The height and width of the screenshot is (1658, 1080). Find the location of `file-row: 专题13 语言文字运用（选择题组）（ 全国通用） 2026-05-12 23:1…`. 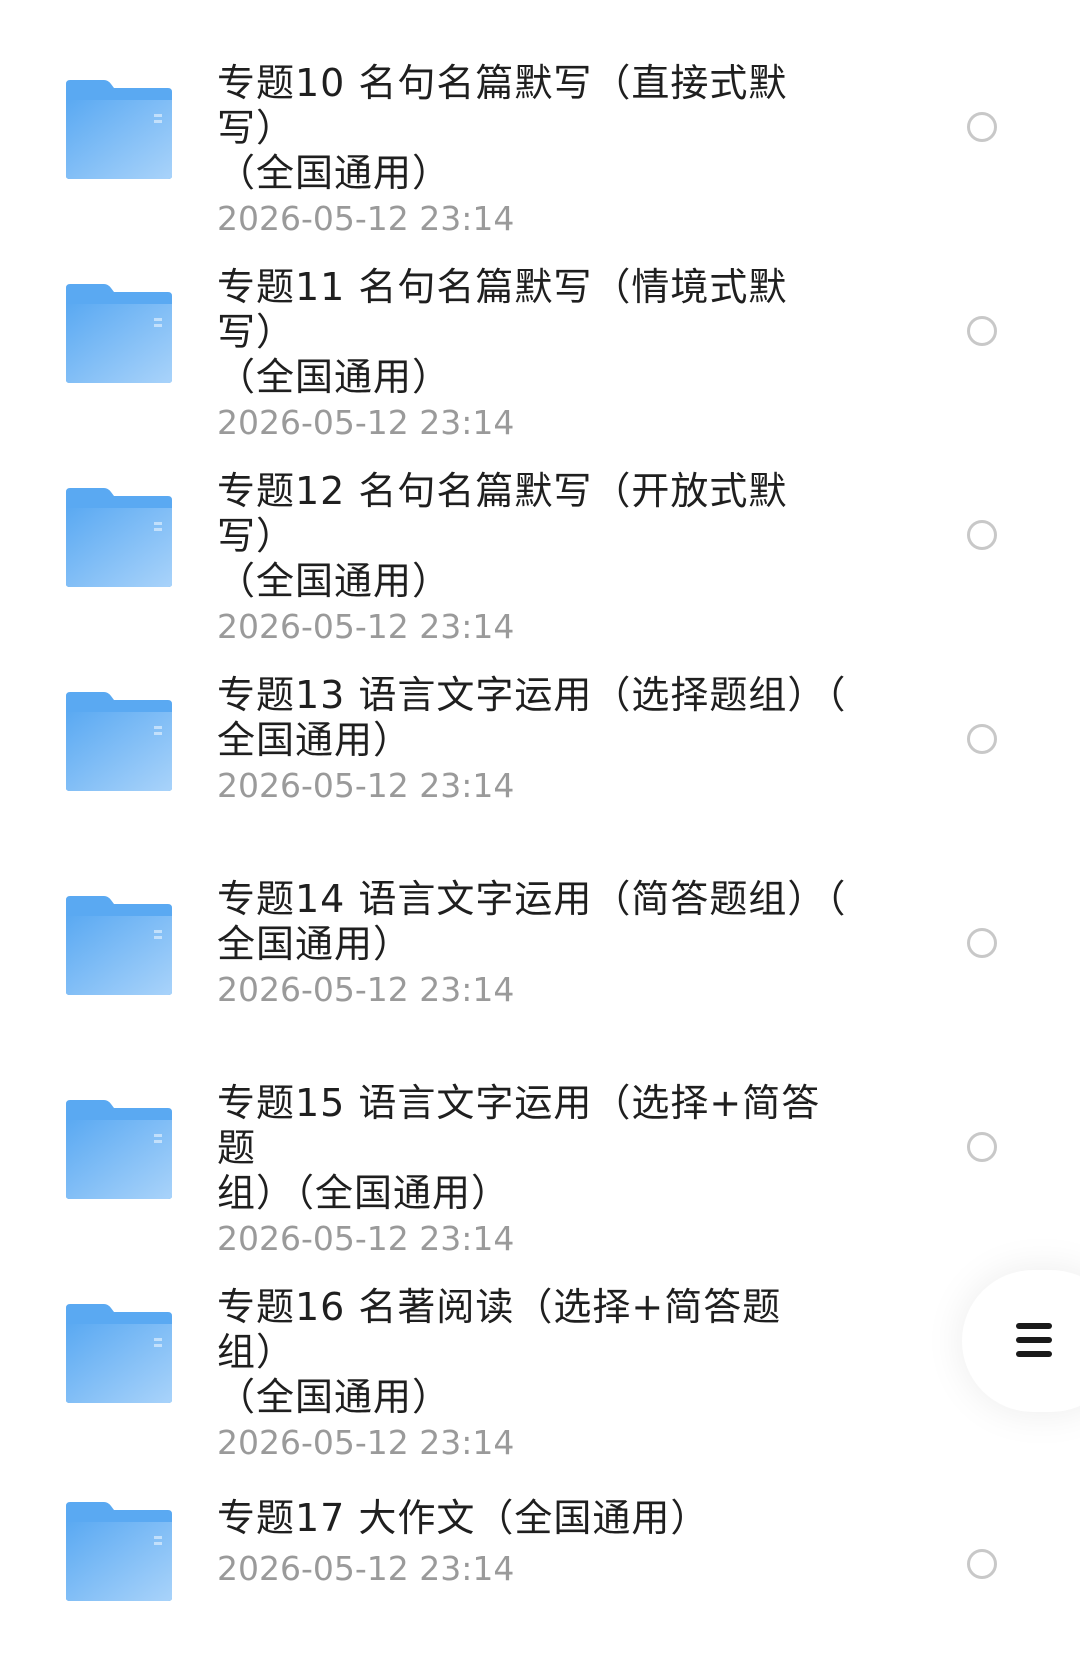

file-row: 专题13 语言文字运用（选择题组）（ 全国通用） 2026-05-12 23:1… is located at coordinates (540, 740).